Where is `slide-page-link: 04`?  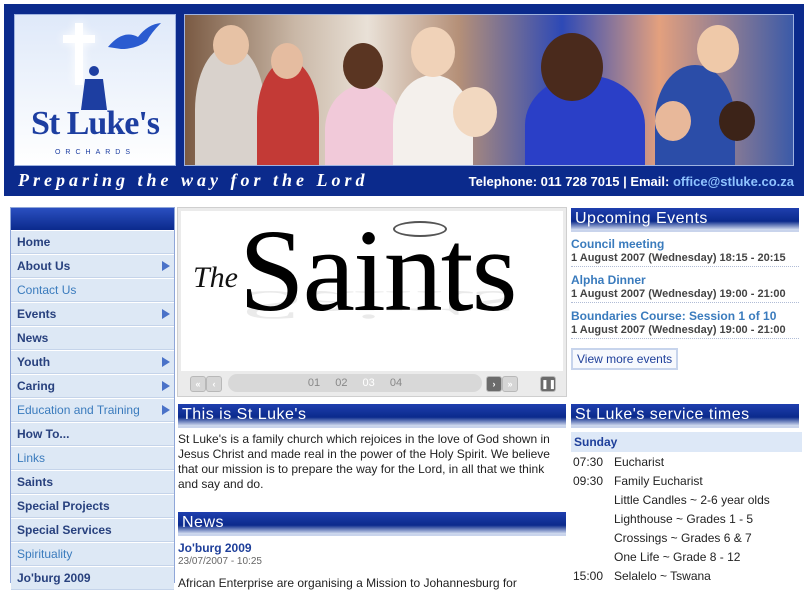
slide-page-link: 04 is located at coordinates (396, 383).